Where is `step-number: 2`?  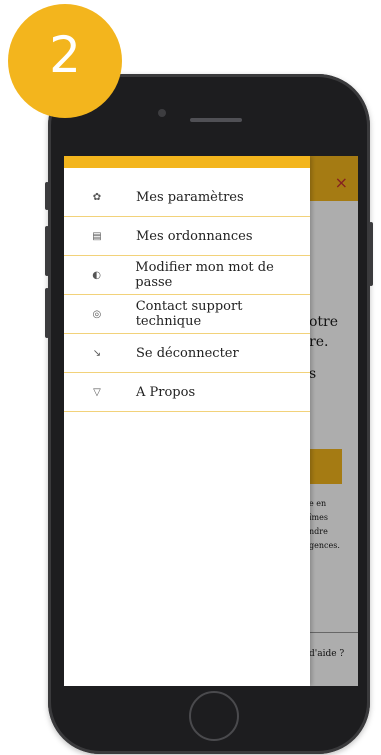 step-number: 2 is located at coordinates (65, 55).